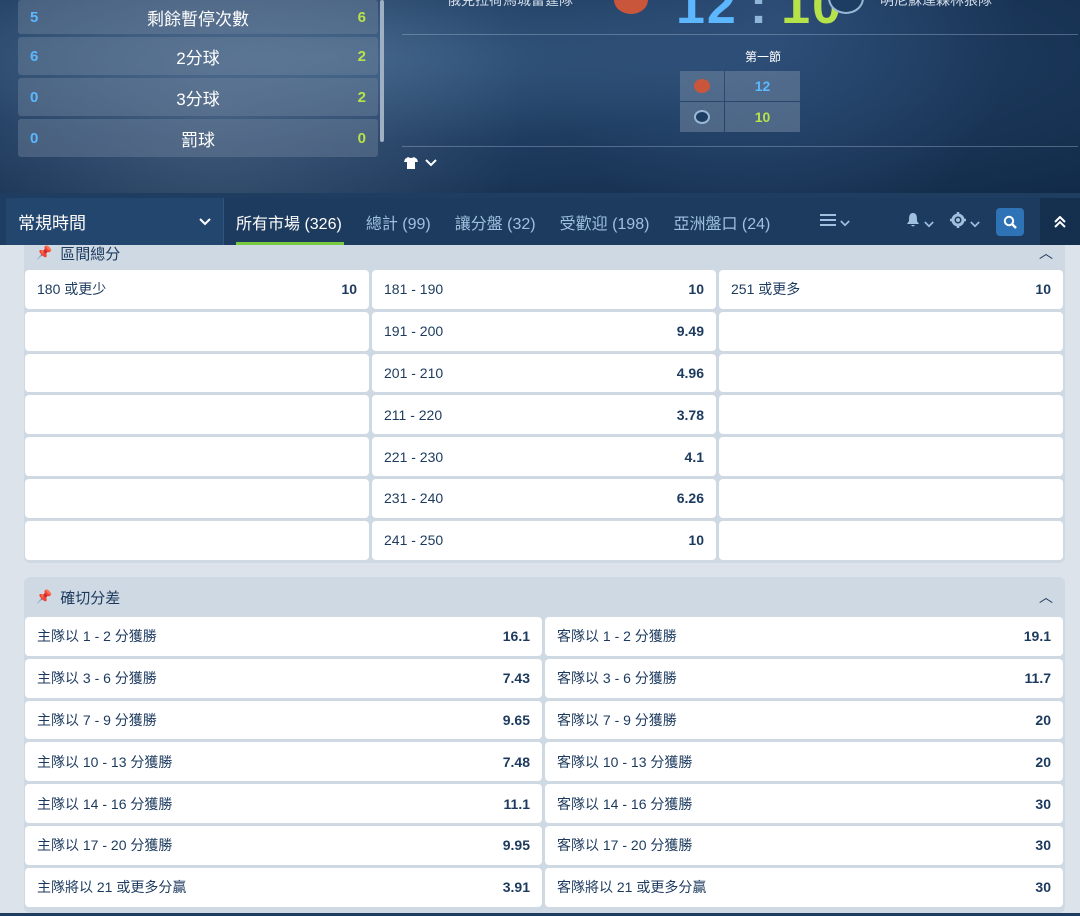 The height and width of the screenshot is (916, 1080). What do you see at coordinates (510, 4) in the screenshot?
I see `home-team-name: 俄克拉荷馬城雷霆隊` at bounding box center [510, 4].